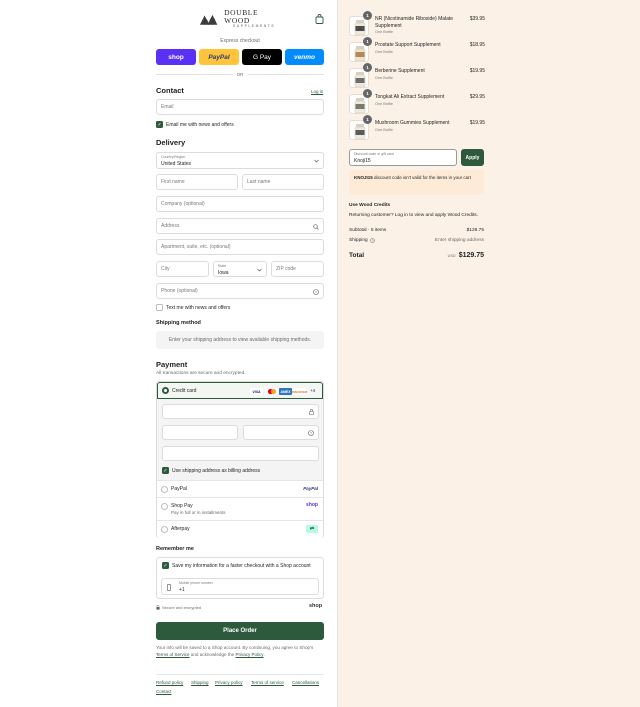  Describe the element at coordinates (451, 256) in the screenshot. I see `currency-code: USD` at that location.